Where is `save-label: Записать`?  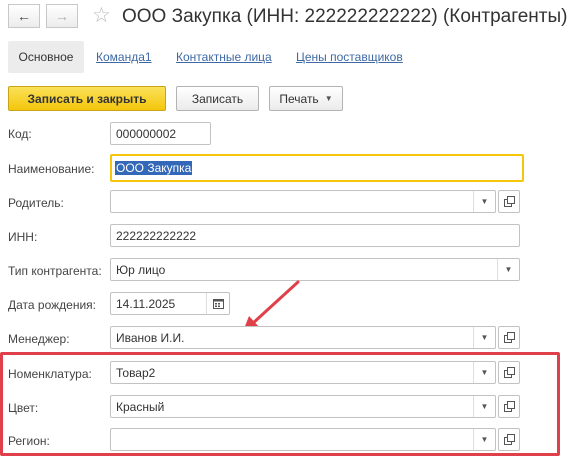
save-label: Записать is located at coordinates (217, 98).